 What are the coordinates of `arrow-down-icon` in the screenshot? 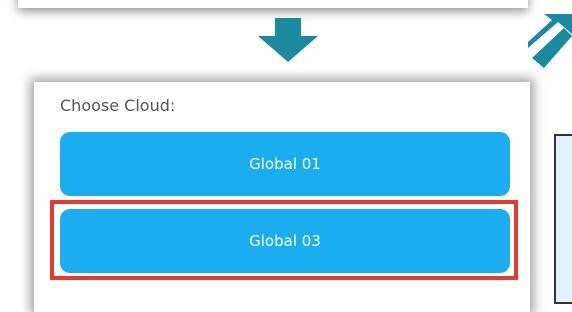 It's located at (288, 40).